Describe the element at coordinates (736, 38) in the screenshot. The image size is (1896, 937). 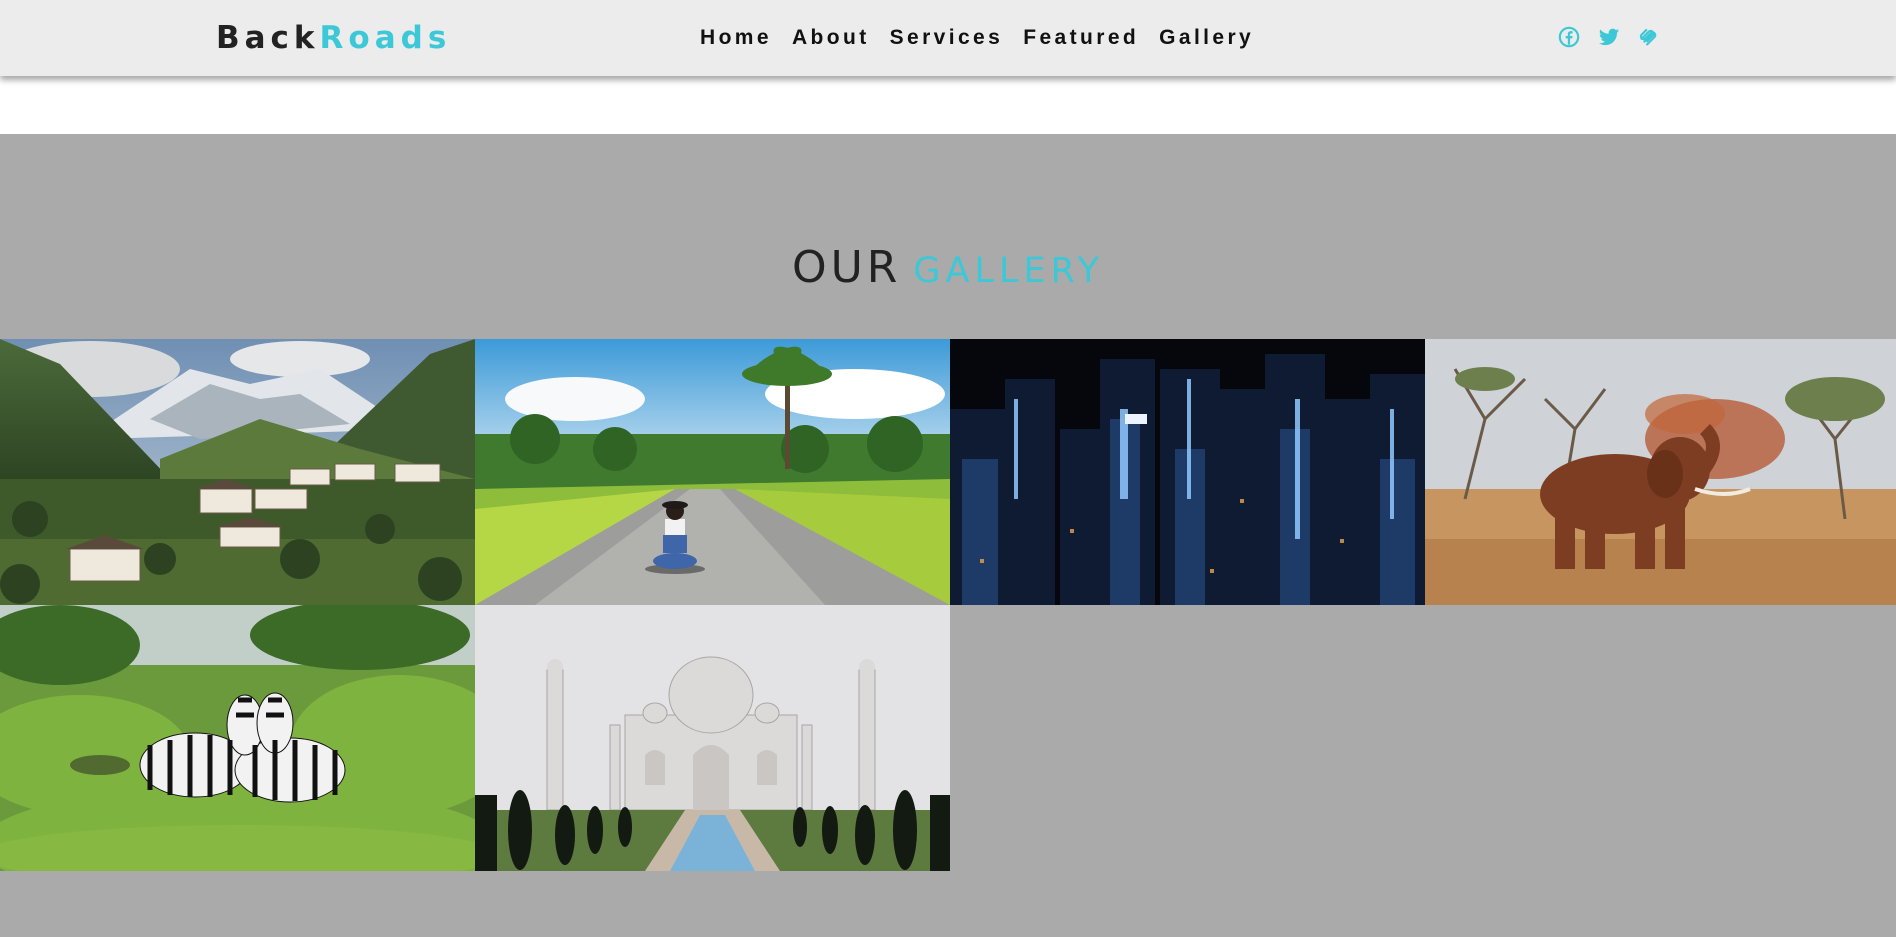
I see `nav-home: Home` at that location.